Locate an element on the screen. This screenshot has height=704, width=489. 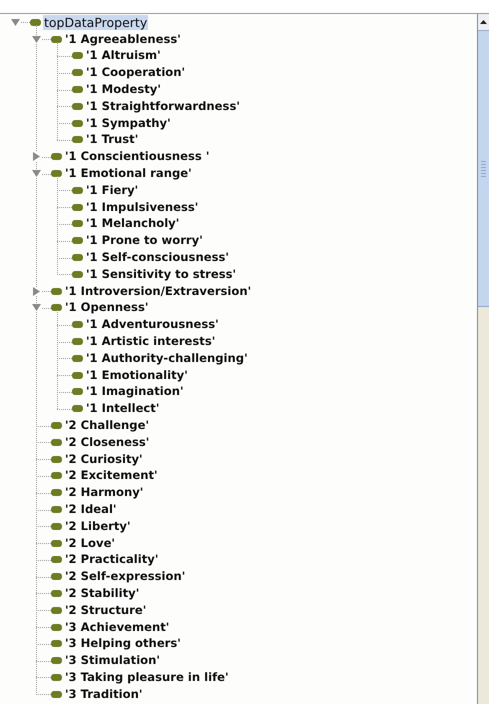
tree-item-label: '1 Emotionality' is located at coordinates (137, 375).